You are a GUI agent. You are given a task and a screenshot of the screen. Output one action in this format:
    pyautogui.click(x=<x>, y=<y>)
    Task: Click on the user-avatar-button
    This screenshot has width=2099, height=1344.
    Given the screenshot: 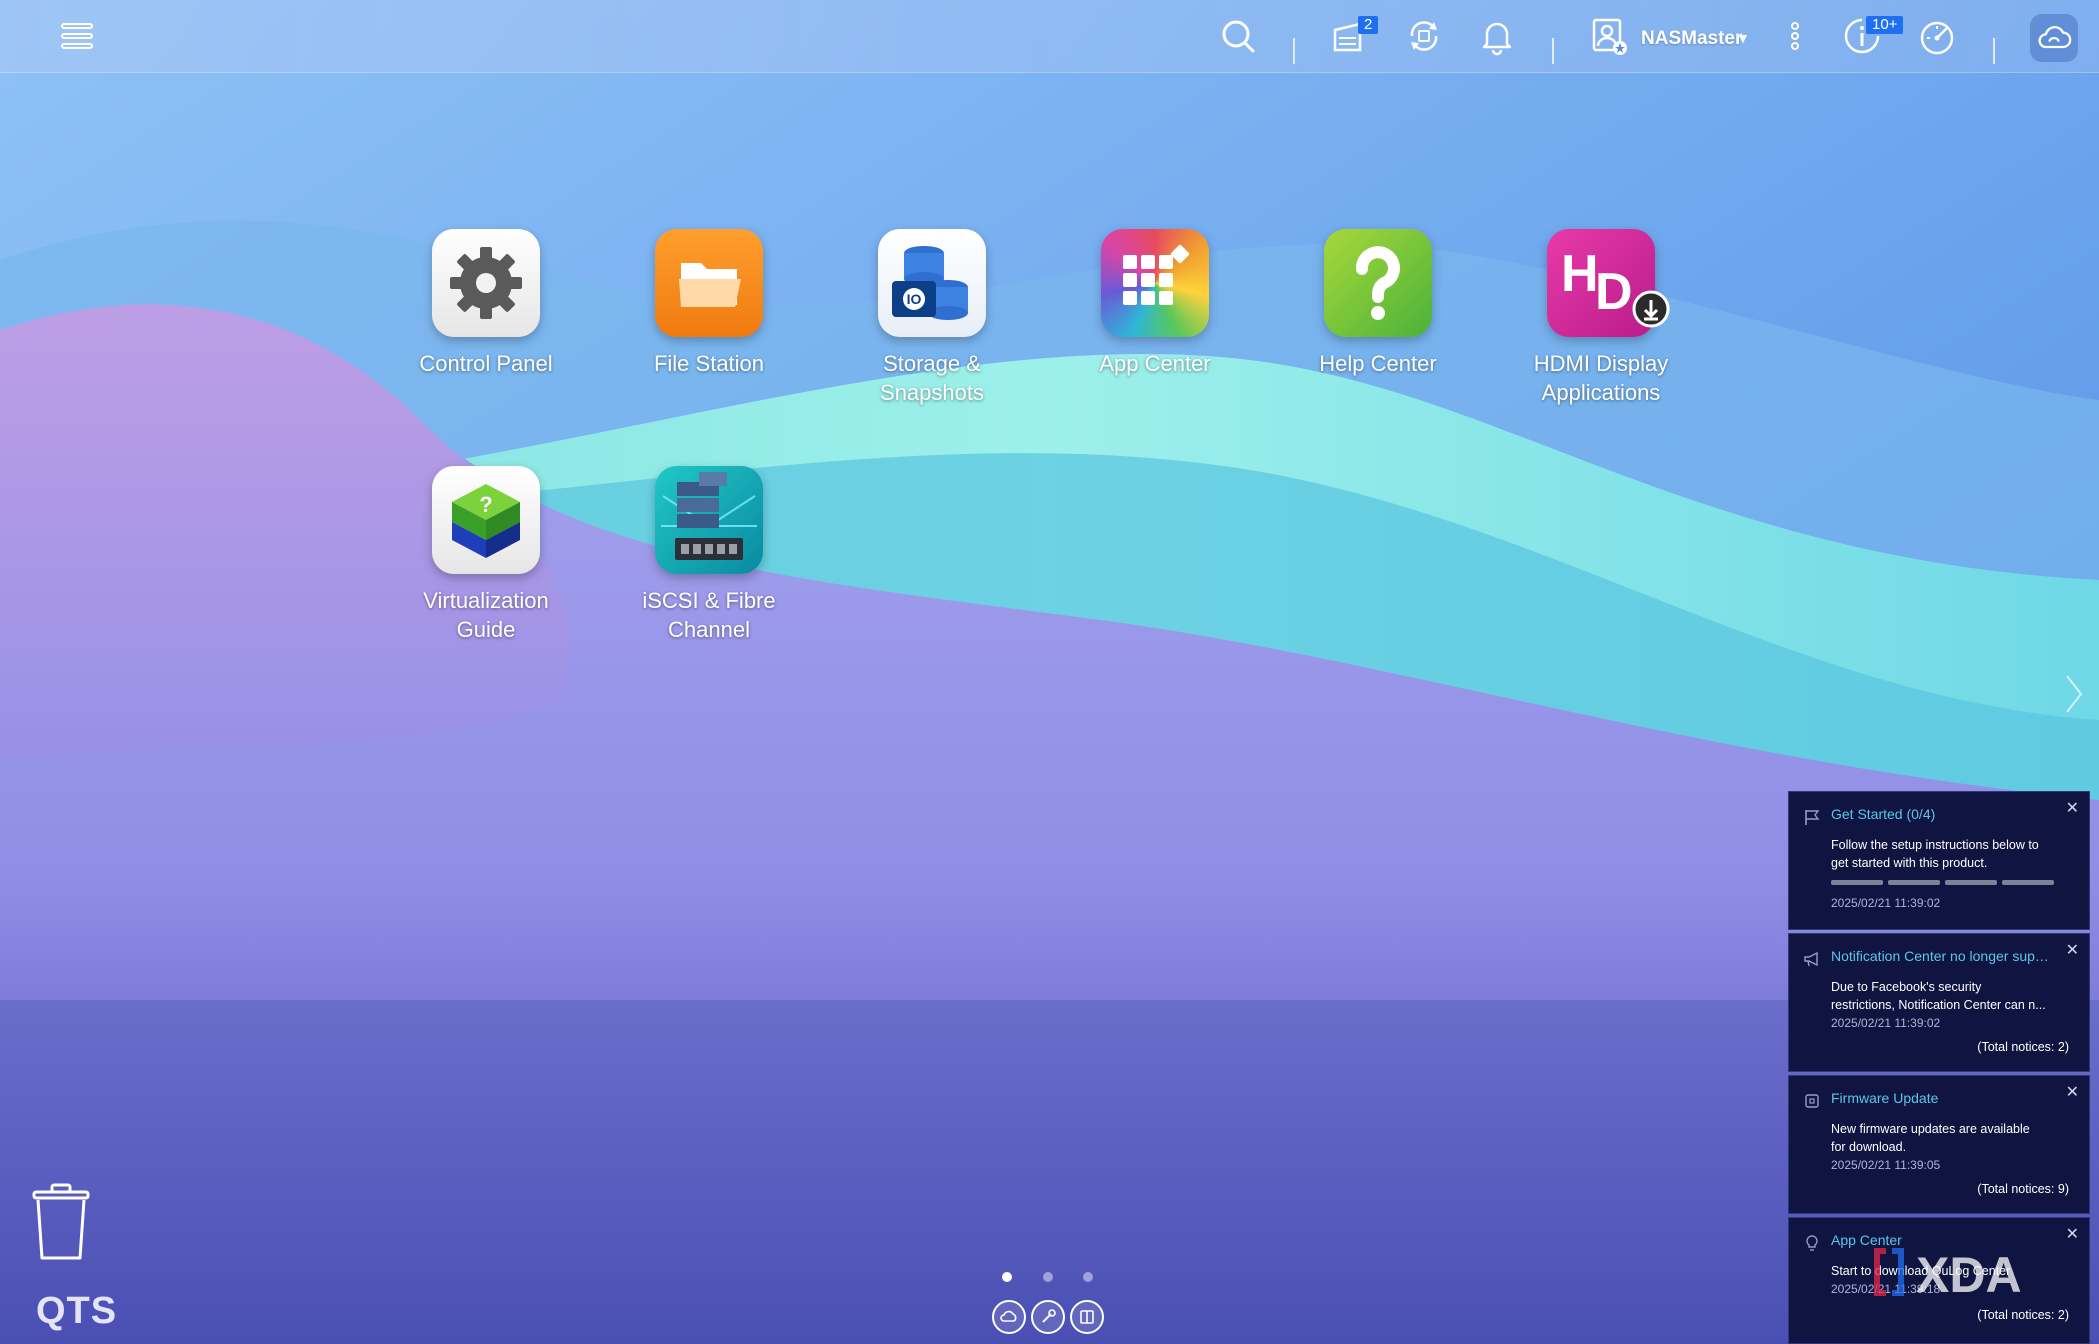 What is the action you would take?
    pyautogui.click(x=1609, y=36)
    